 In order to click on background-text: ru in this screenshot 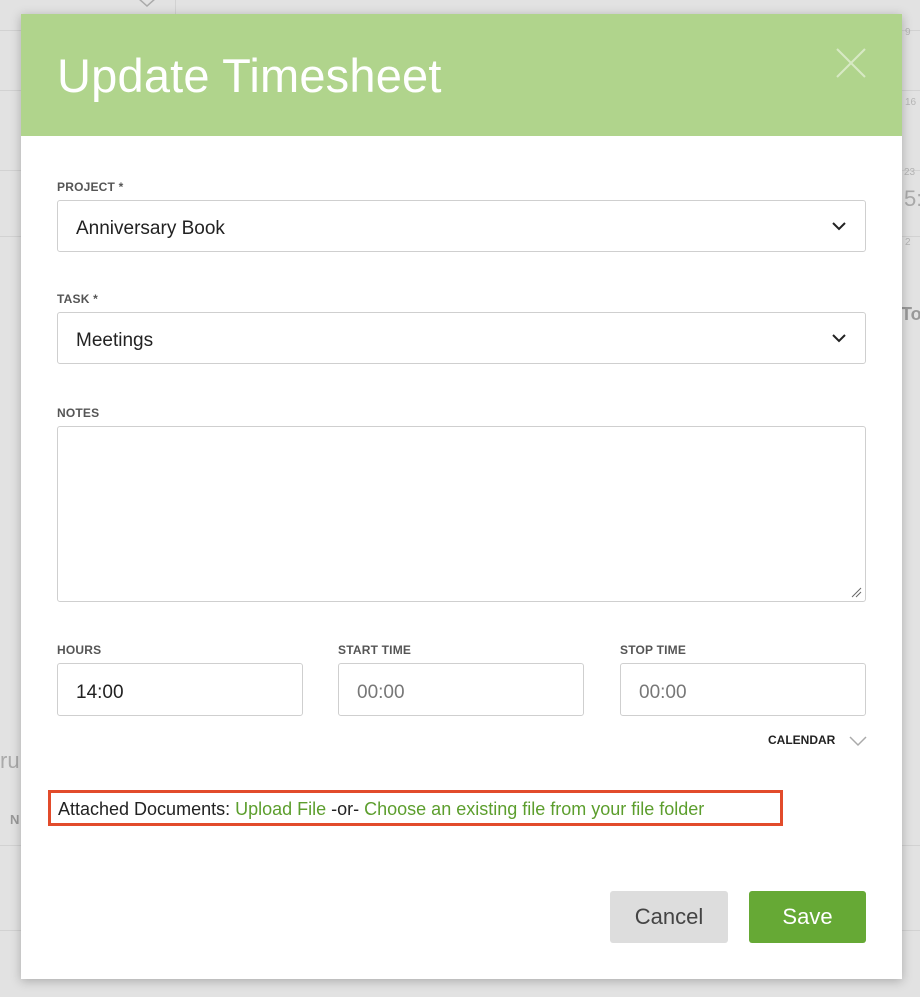, I will do `click(10, 760)`.